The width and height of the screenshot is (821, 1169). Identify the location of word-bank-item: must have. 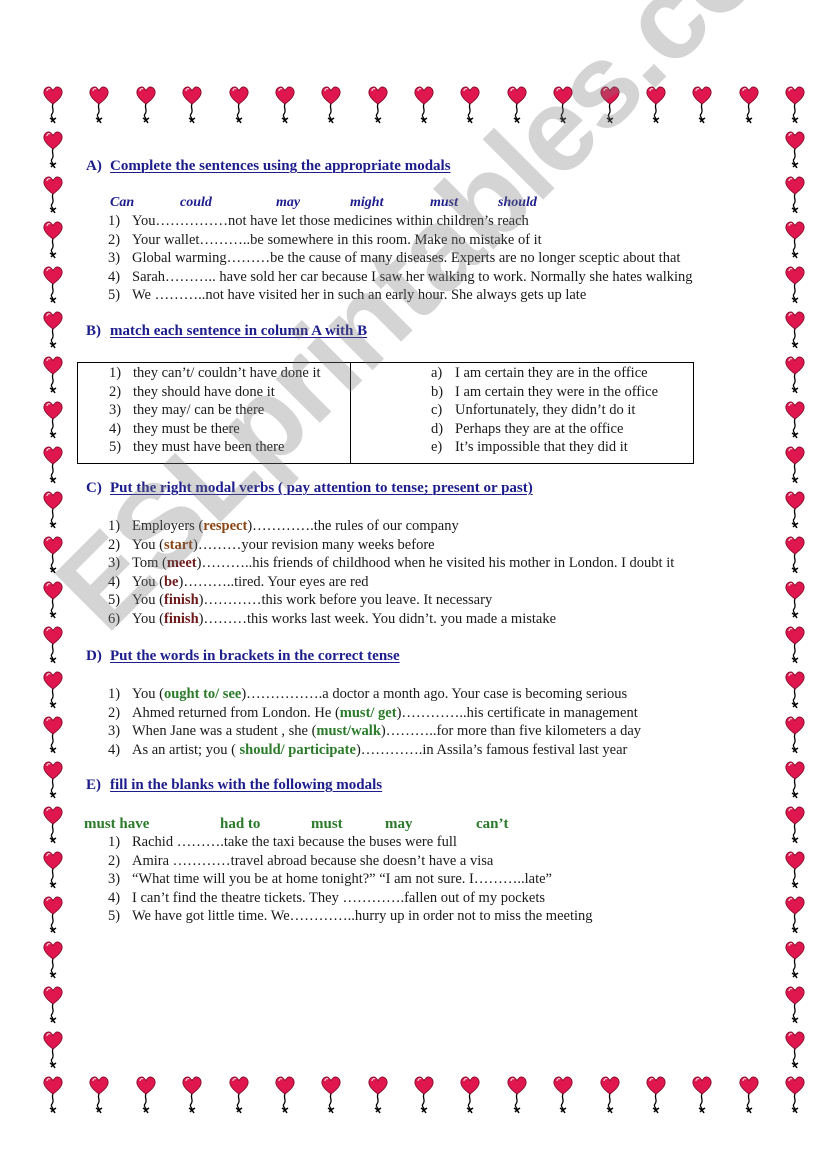
(117, 824).